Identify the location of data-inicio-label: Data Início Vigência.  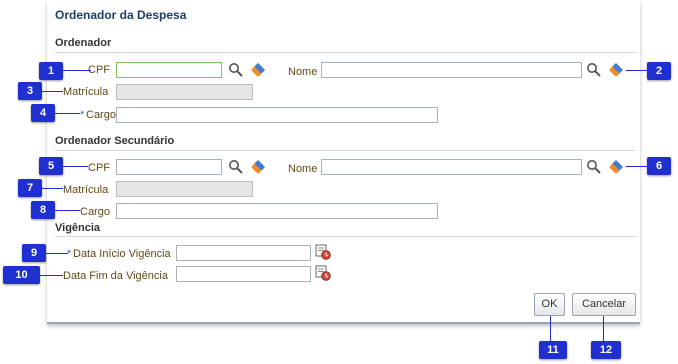
(122, 254).